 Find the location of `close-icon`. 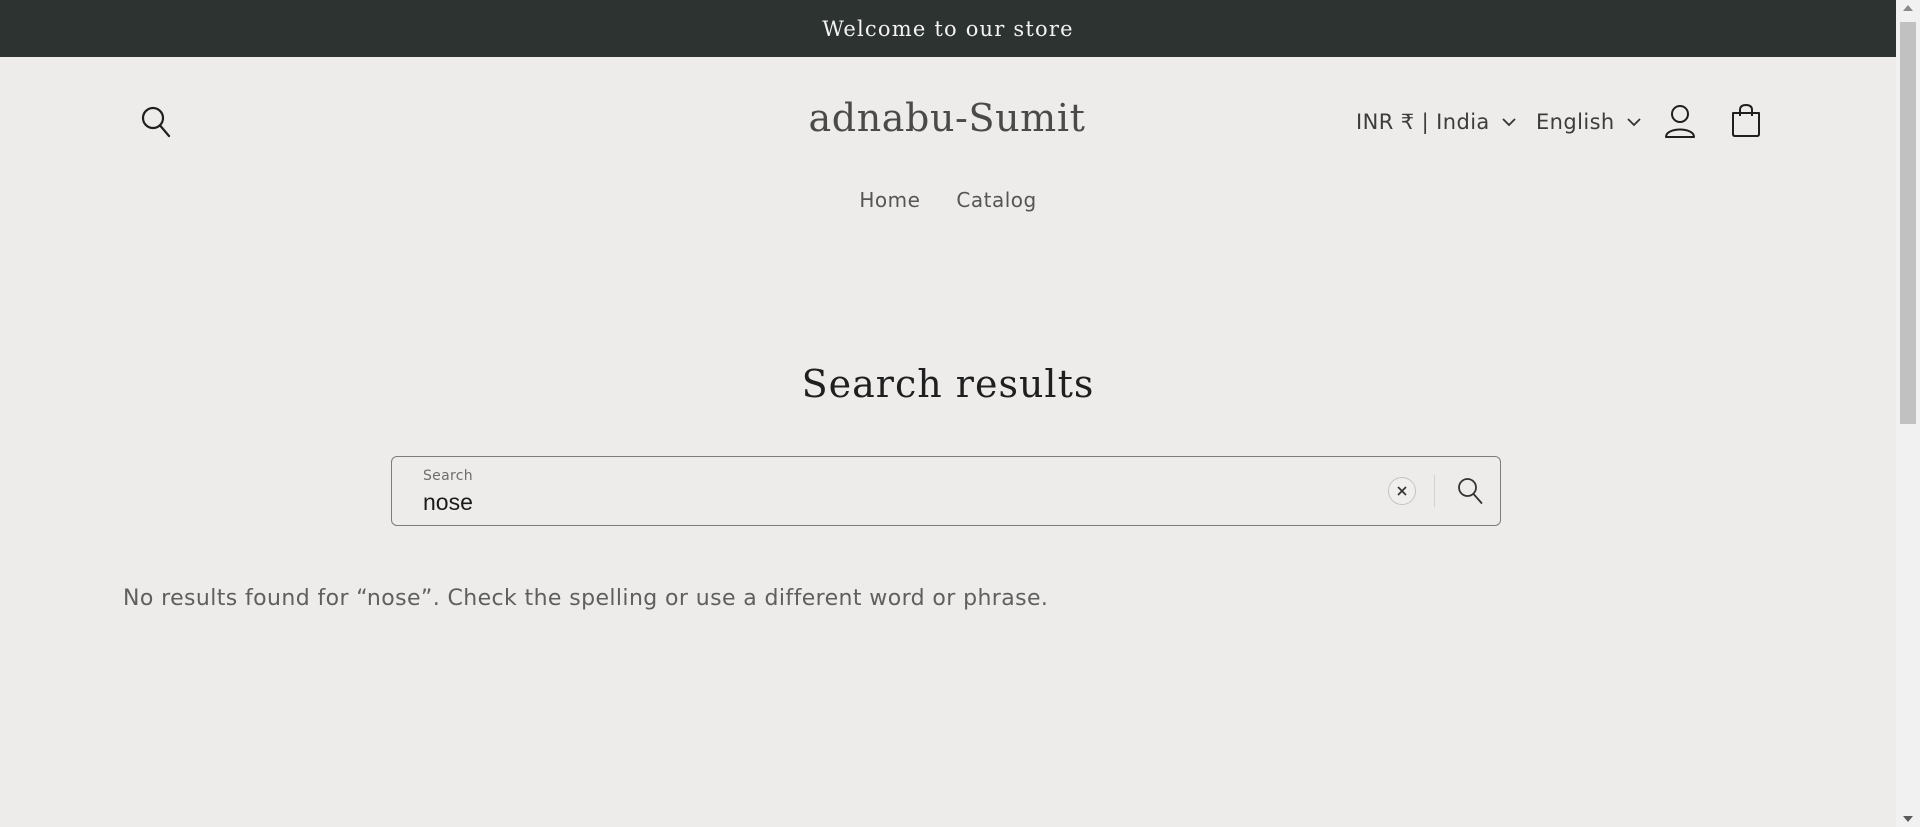

close-icon is located at coordinates (1402, 491).